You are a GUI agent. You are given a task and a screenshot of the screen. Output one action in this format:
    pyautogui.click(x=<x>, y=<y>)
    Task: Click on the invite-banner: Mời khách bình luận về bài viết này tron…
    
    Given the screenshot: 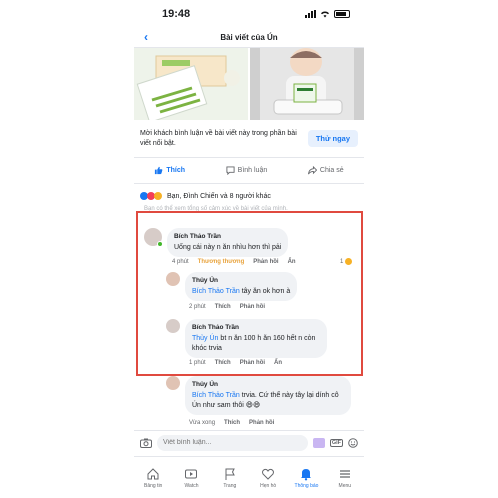 What is the action you would take?
    pyautogui.click(x=249, y=139)
    